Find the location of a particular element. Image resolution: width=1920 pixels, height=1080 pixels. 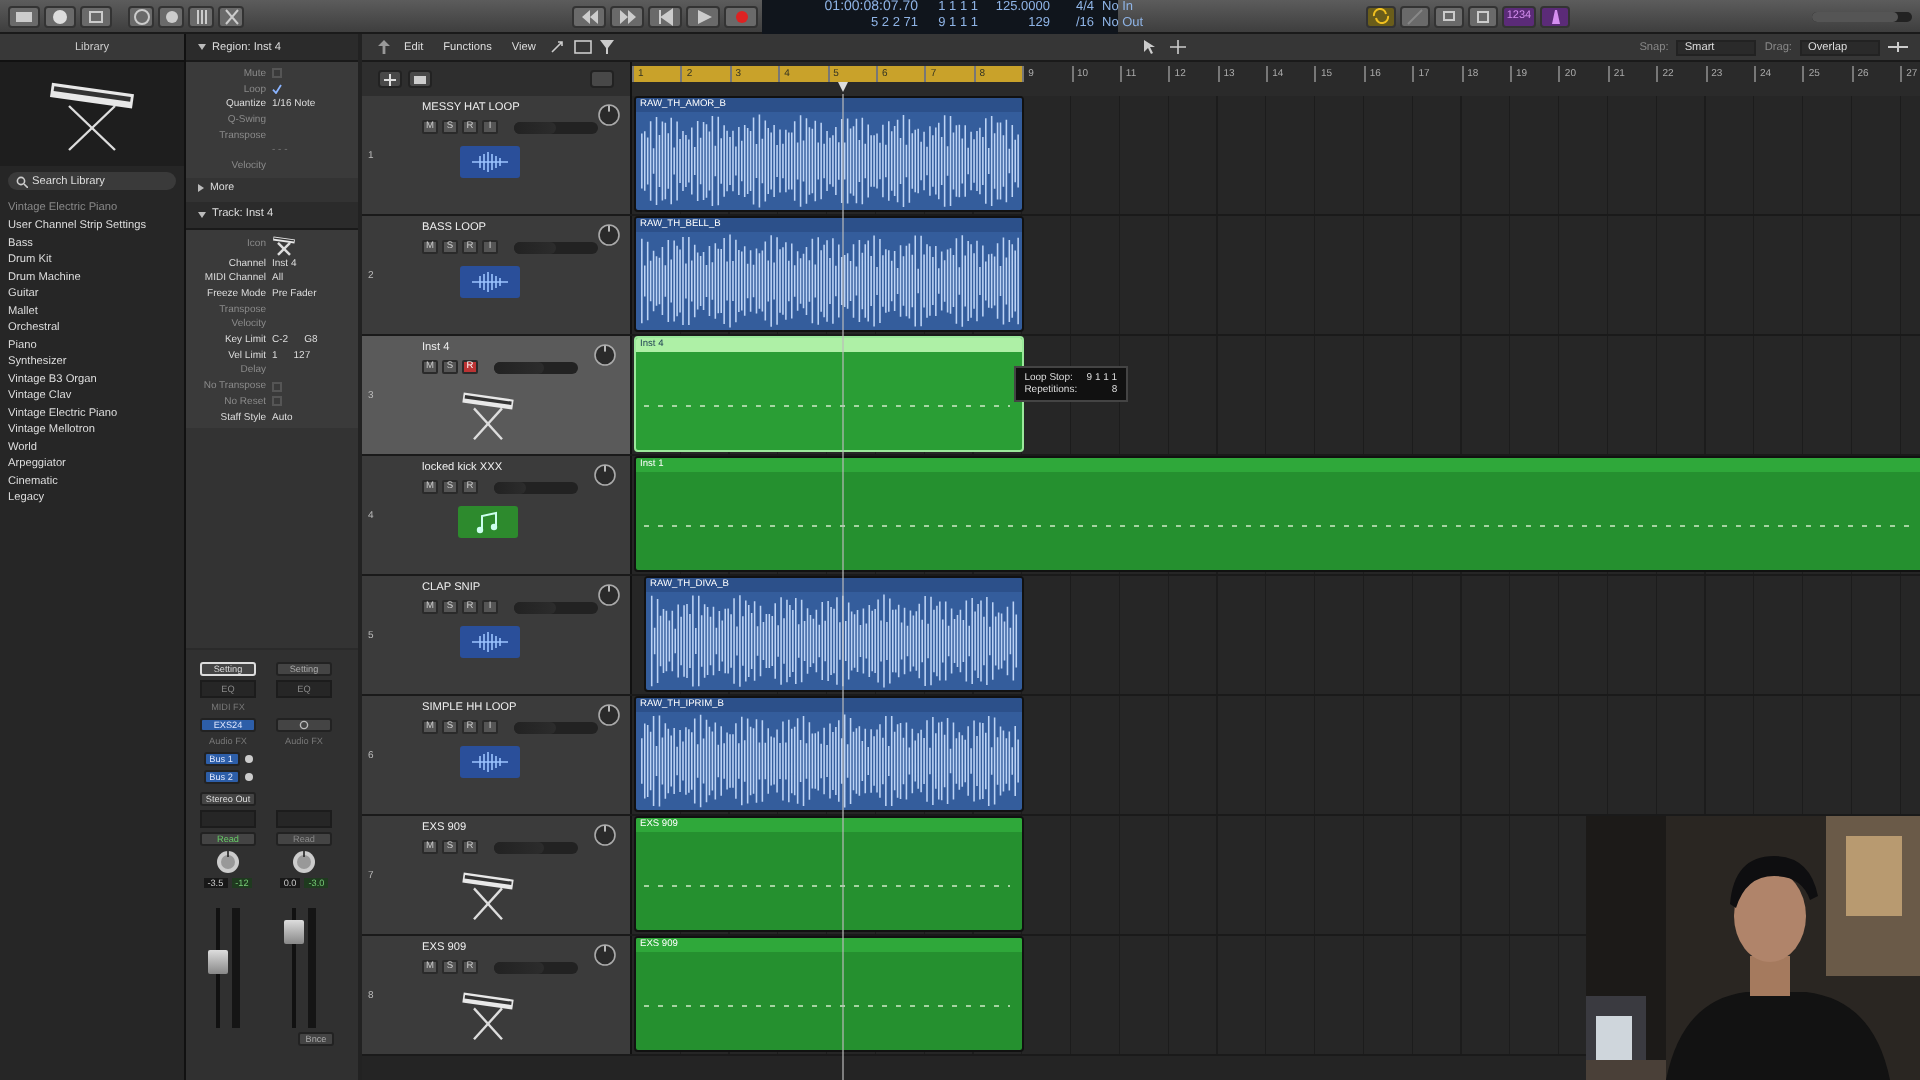

cycle-icon is located at coordinates (1381, 16).